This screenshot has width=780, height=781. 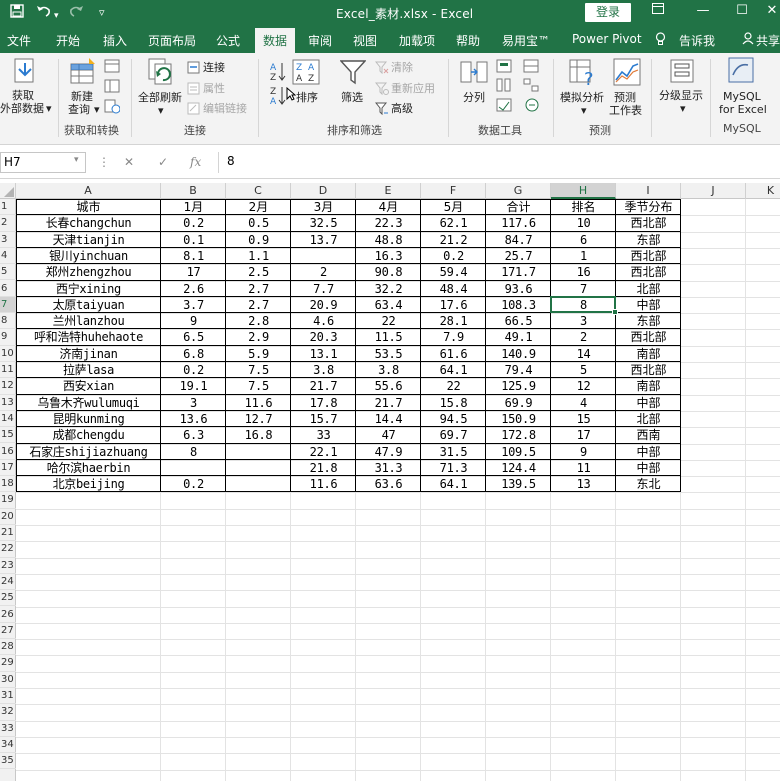 What do you see at coordinates (518, 484) in the screenshot?
I see `table-cell: 139.5` at bounding box center [518, 484].